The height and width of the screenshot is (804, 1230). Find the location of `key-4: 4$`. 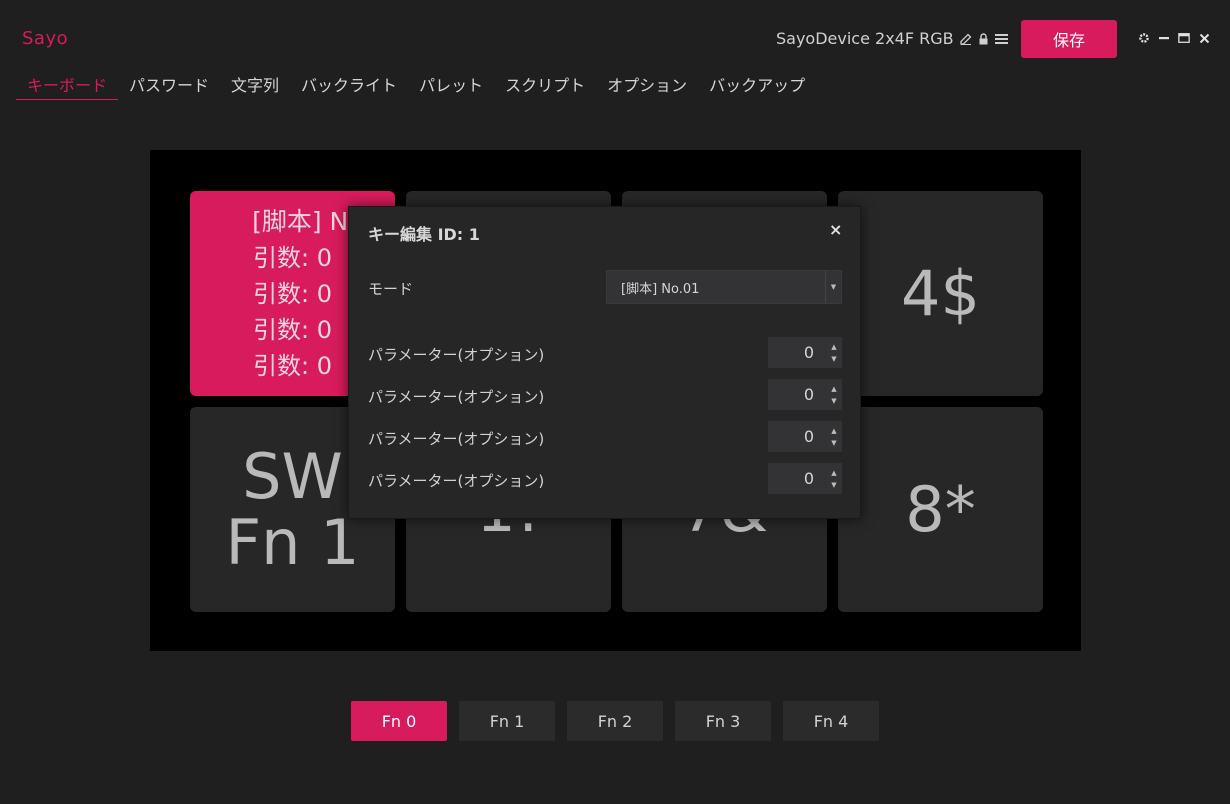

key-4: 4$ is located at coordinates (940, 293).